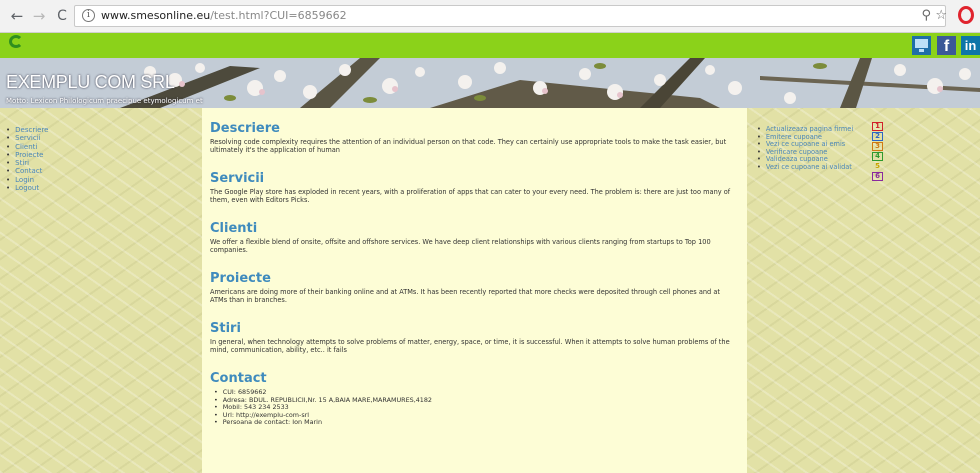  Describe the element at coordinates (18, 45) in the screenshot. I see `site-logo-icon` at that location.